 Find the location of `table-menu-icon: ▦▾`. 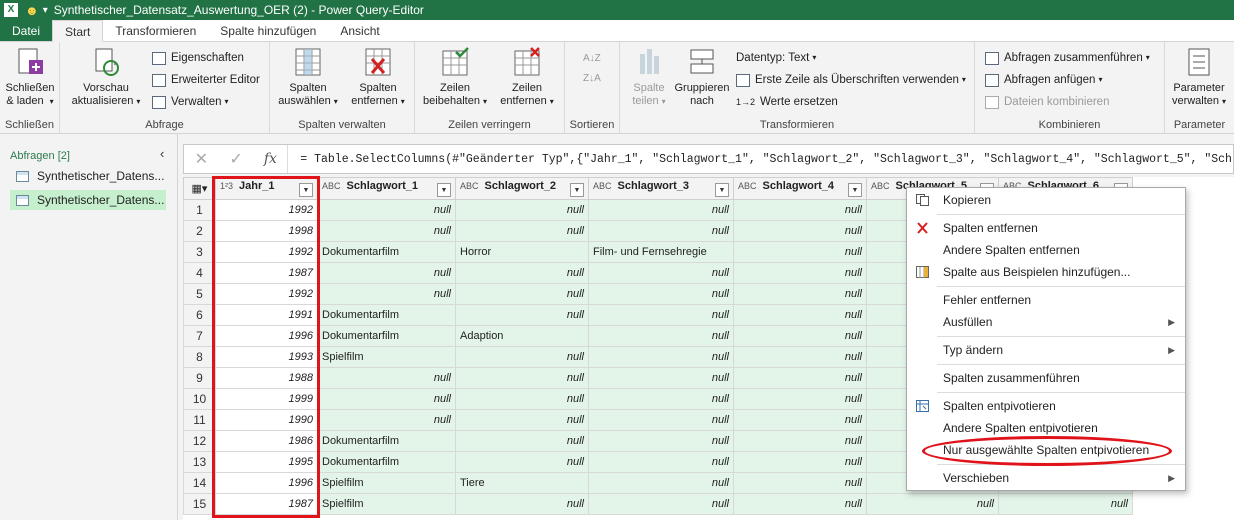

table-menu-icon: ▦▾ is located at coordinates (199, 188).